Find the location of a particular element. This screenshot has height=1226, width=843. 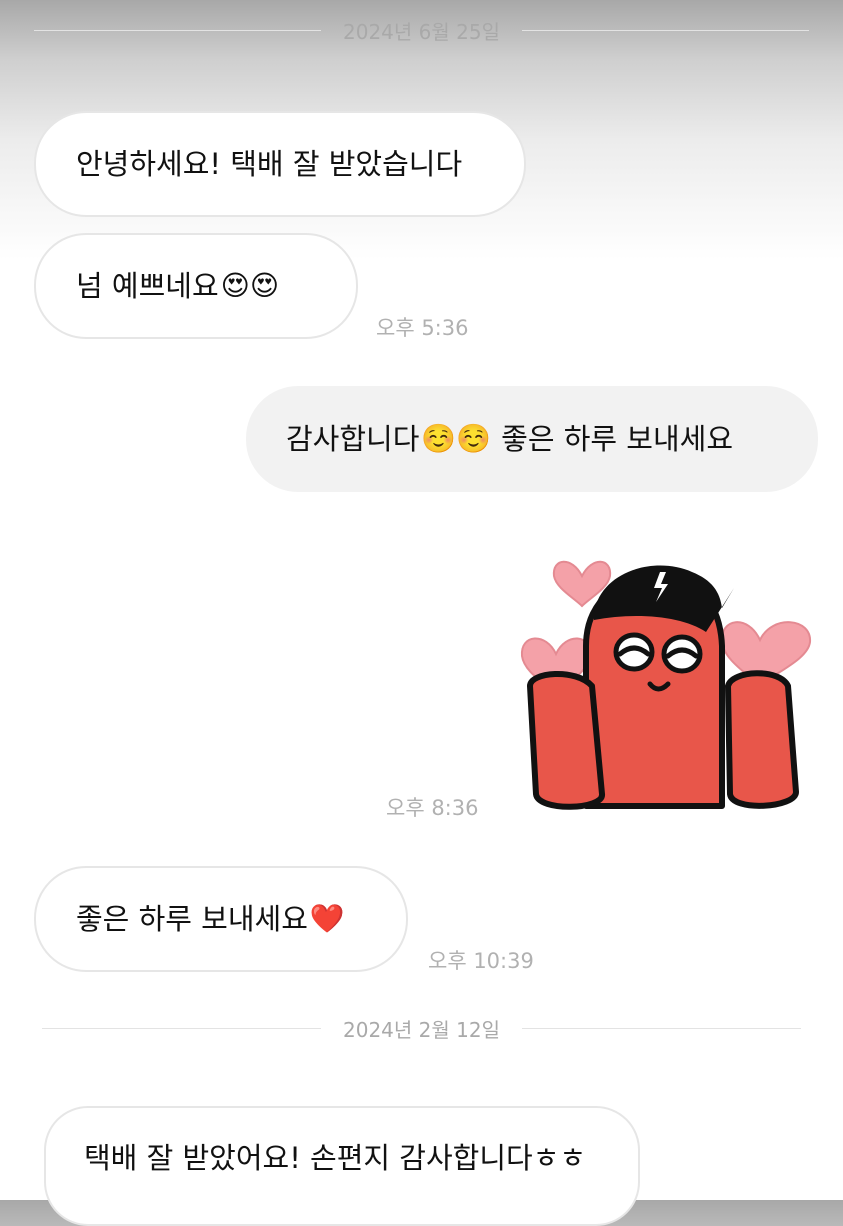

red-character-sticker-icon is located at coordinates (666, 685).